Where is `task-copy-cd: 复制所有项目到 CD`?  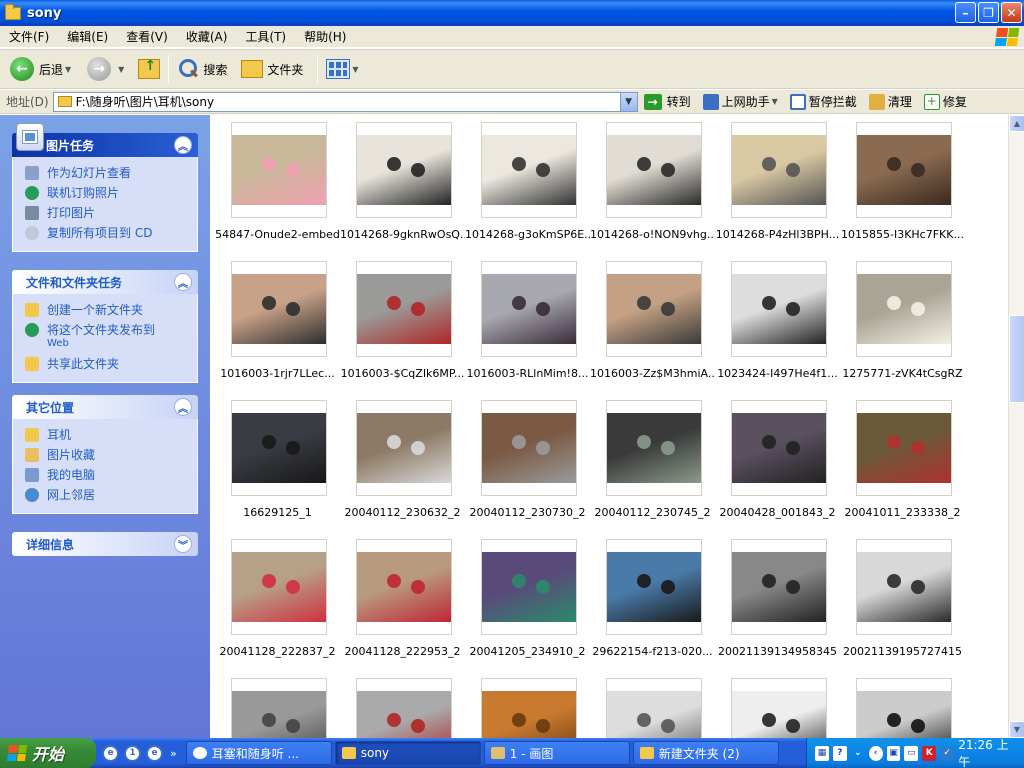 task-copy-cd: 复制所有项目到 CD is located at coordinates (107, 233).